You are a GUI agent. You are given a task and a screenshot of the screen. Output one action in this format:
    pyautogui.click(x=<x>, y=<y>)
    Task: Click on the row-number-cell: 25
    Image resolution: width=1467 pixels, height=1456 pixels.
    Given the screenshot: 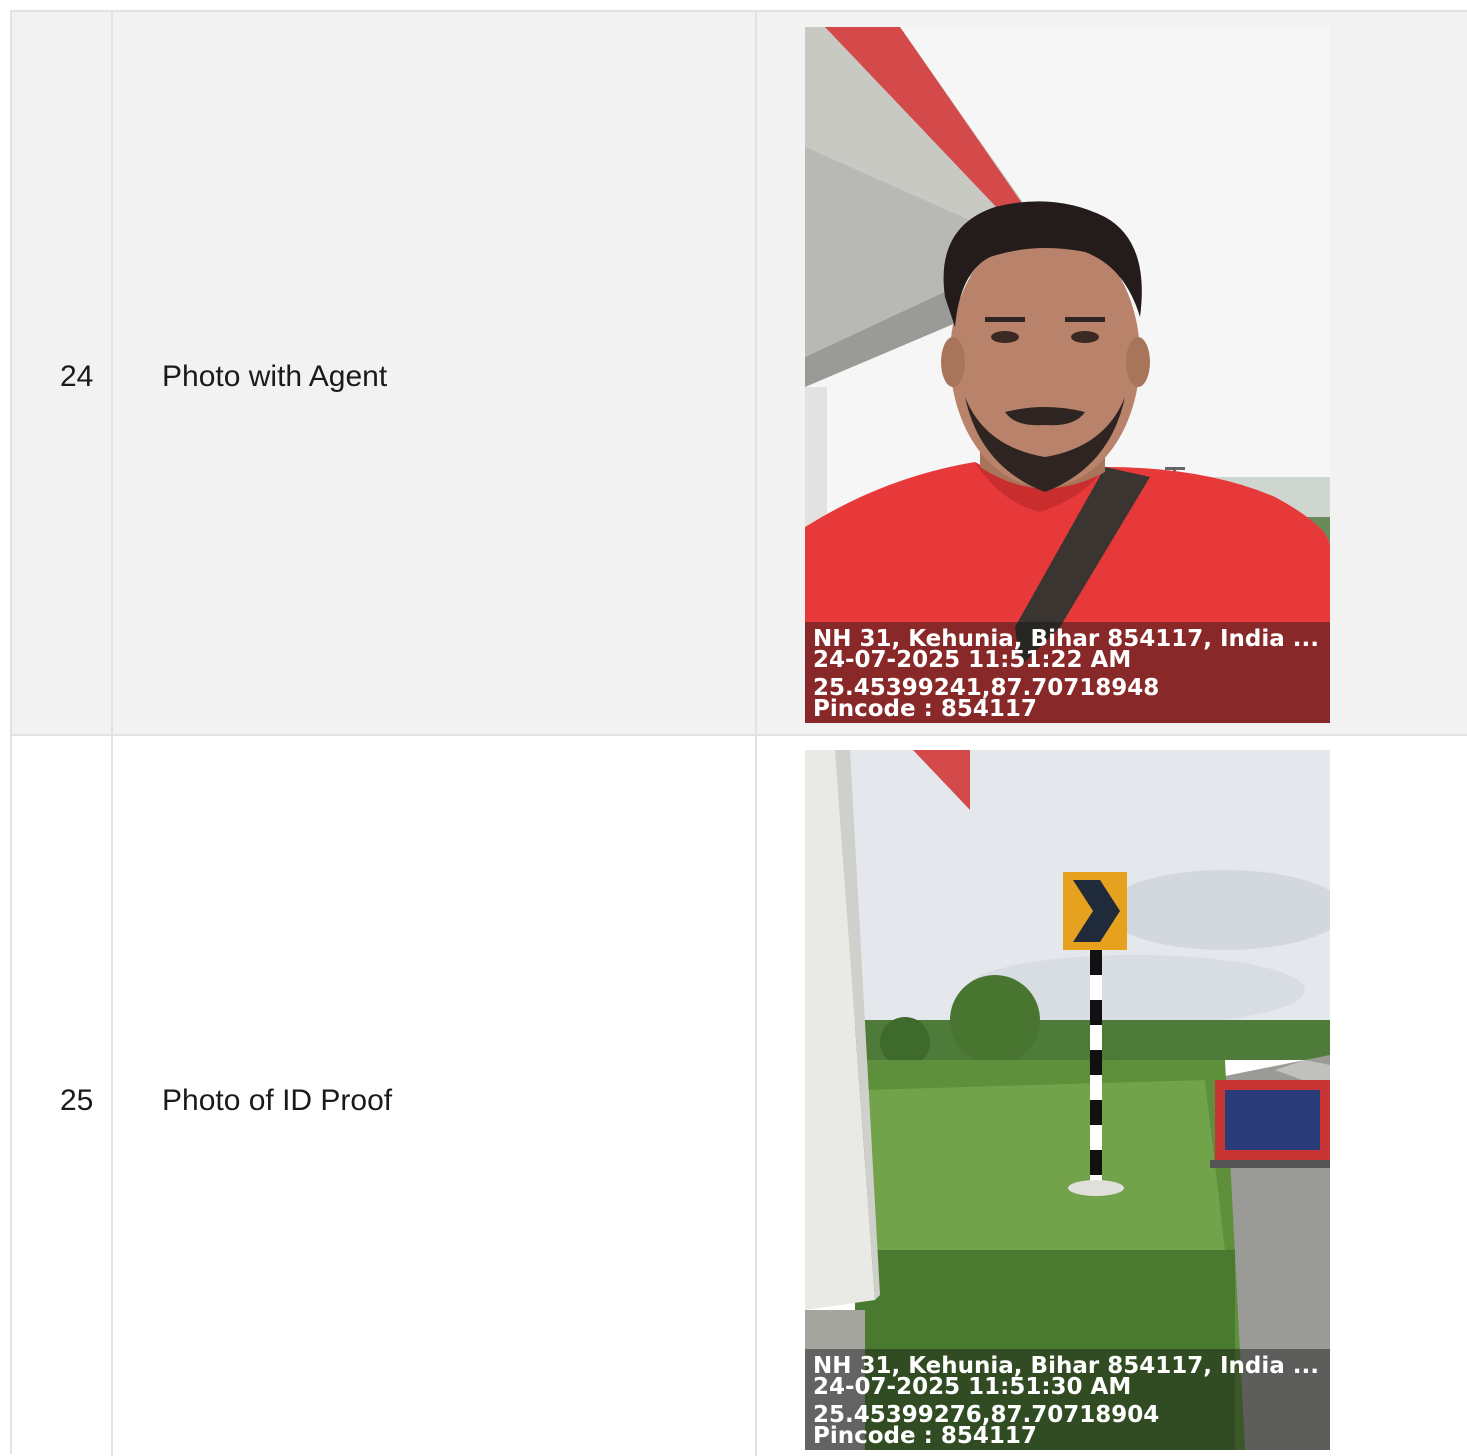 What is the action you would take?
    pyautogui.click(x=62, y=1096)
    